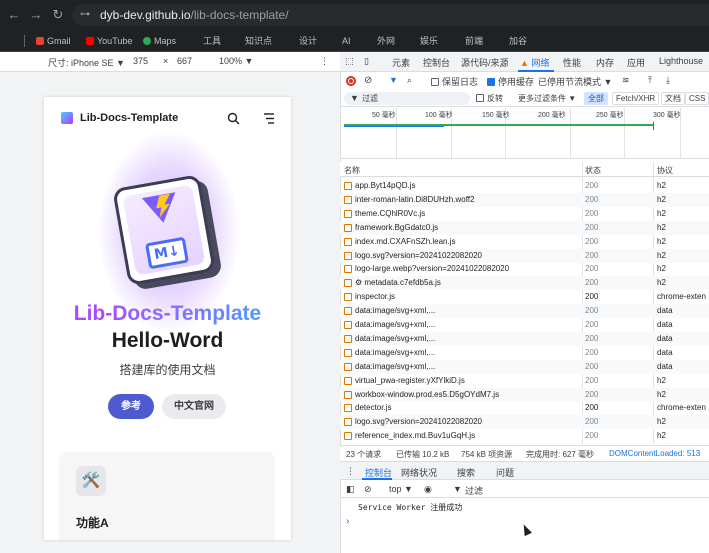 The image size is (709, 553). I want to click on inspect-icon: ⬚, so click(349, 61).